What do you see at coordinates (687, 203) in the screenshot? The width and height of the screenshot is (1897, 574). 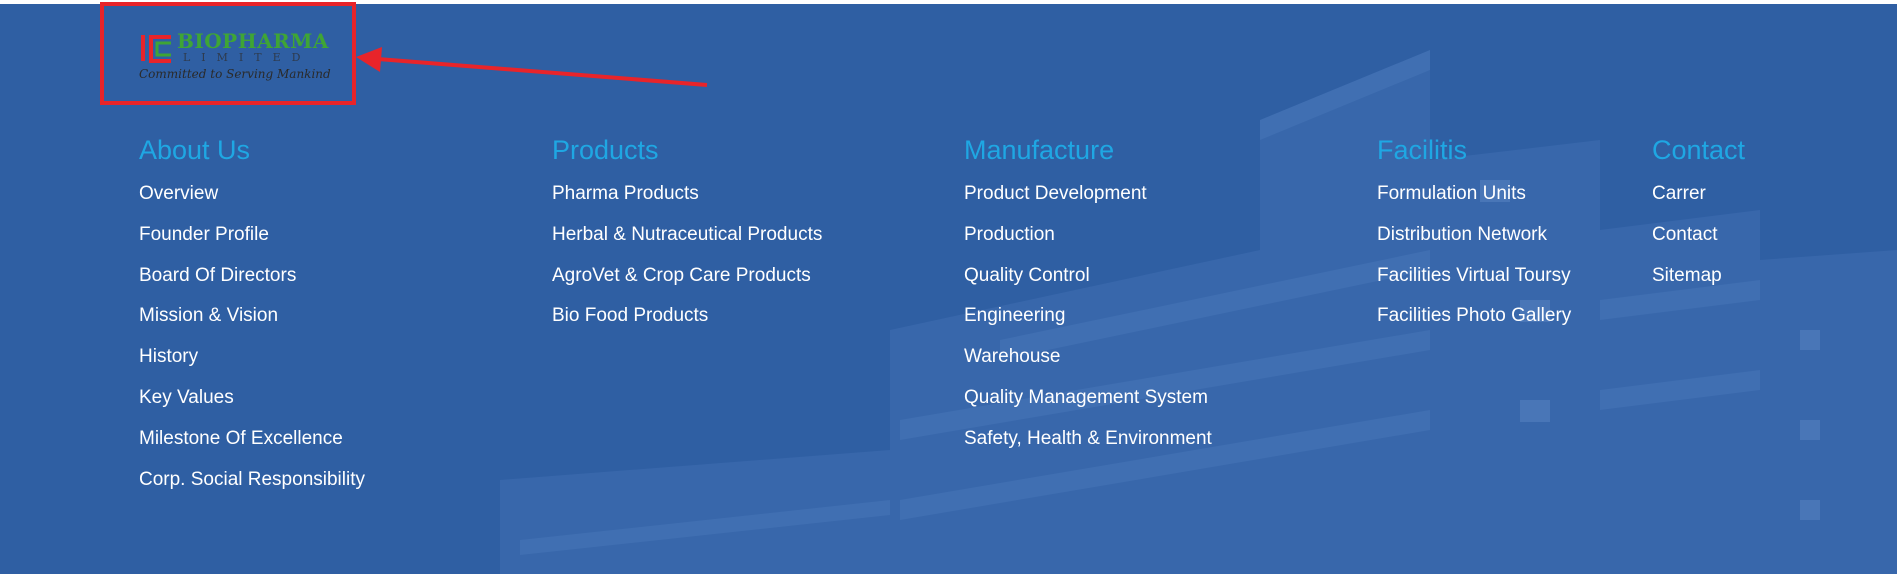 I see `footer-link-pharma-products: Pharma Products` at bounding box center [687, 203].